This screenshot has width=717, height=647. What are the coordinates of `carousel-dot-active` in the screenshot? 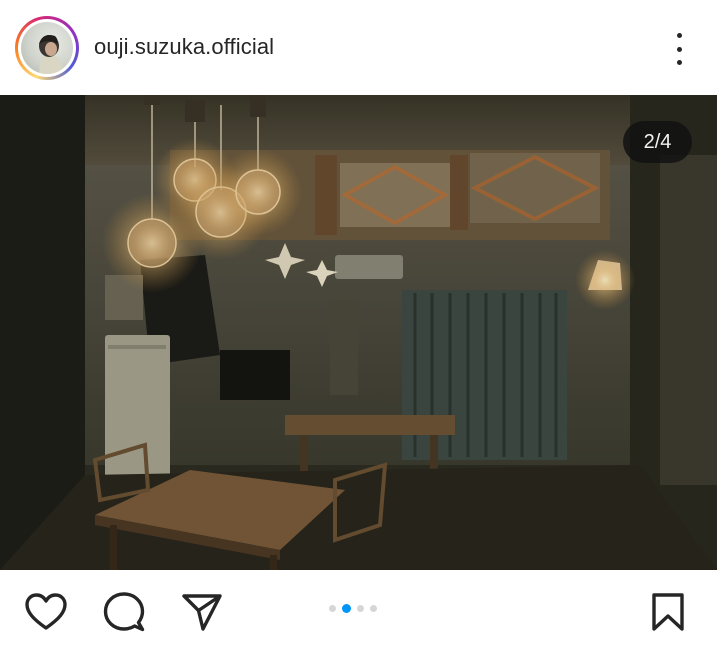 It's located at (346, 608).